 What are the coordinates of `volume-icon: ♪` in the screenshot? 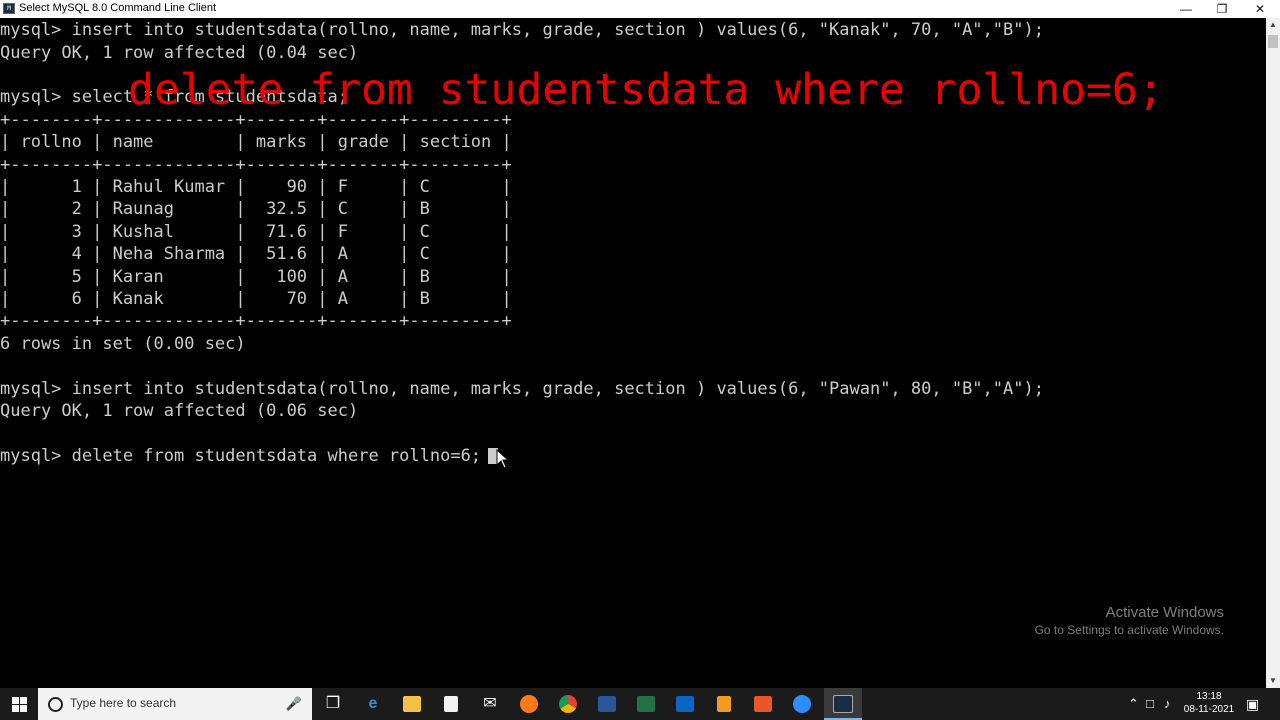 It's located at (1167, 704).